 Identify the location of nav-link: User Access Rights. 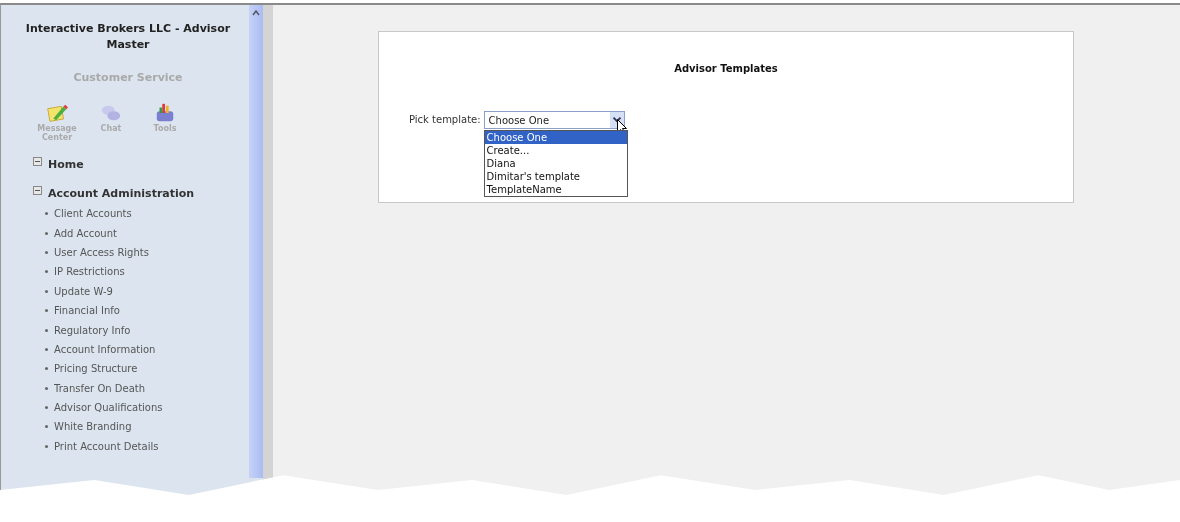
(101, 252).